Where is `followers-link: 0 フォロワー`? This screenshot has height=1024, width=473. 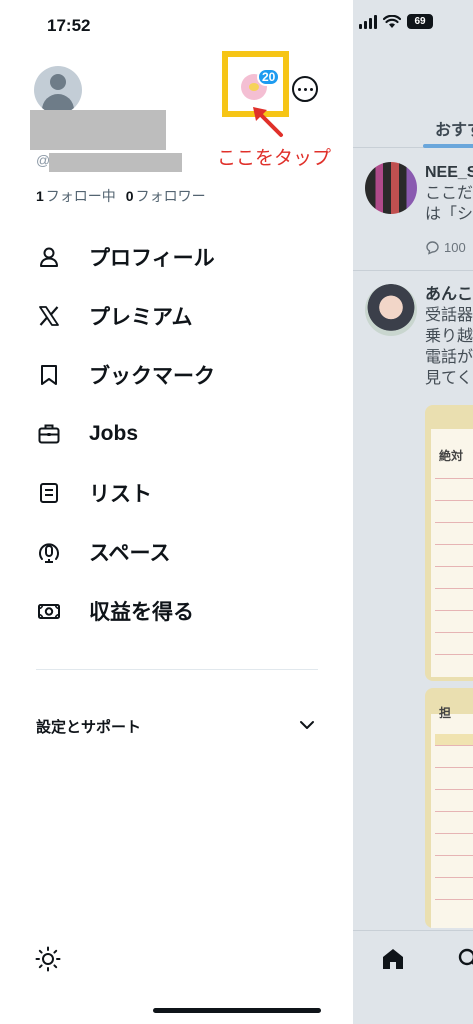
followers-link: 0 フォロワー is located at coordinates (166, 196).